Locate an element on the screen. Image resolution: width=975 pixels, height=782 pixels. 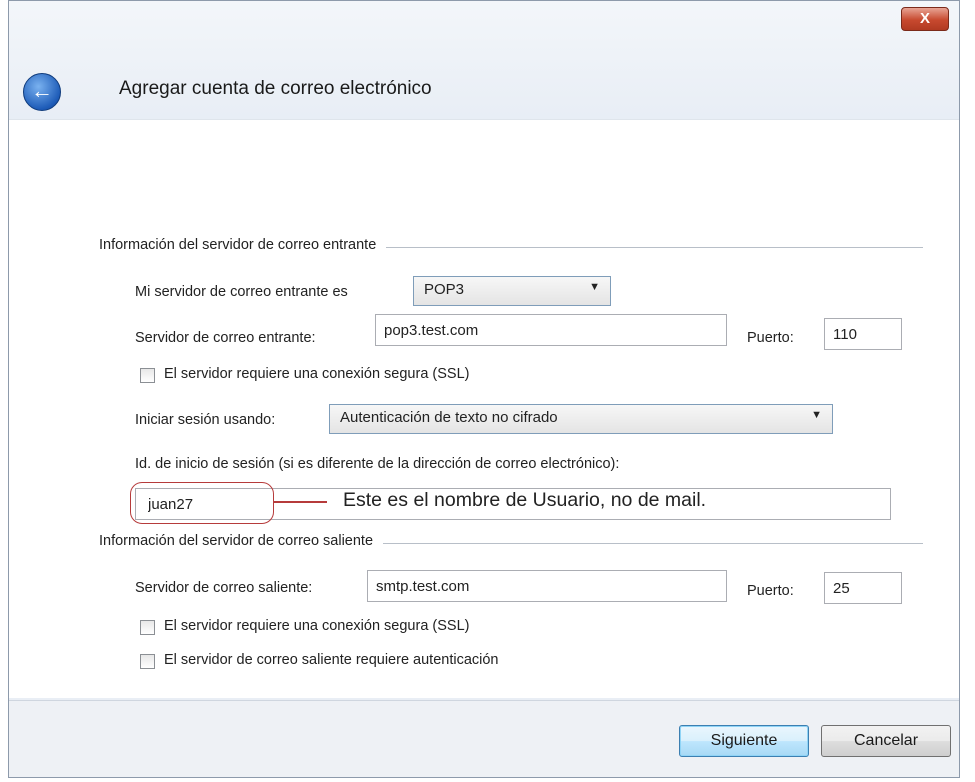
outgoing-server-label: Servidor de correo saliente: is located at coordinates (224, 588).